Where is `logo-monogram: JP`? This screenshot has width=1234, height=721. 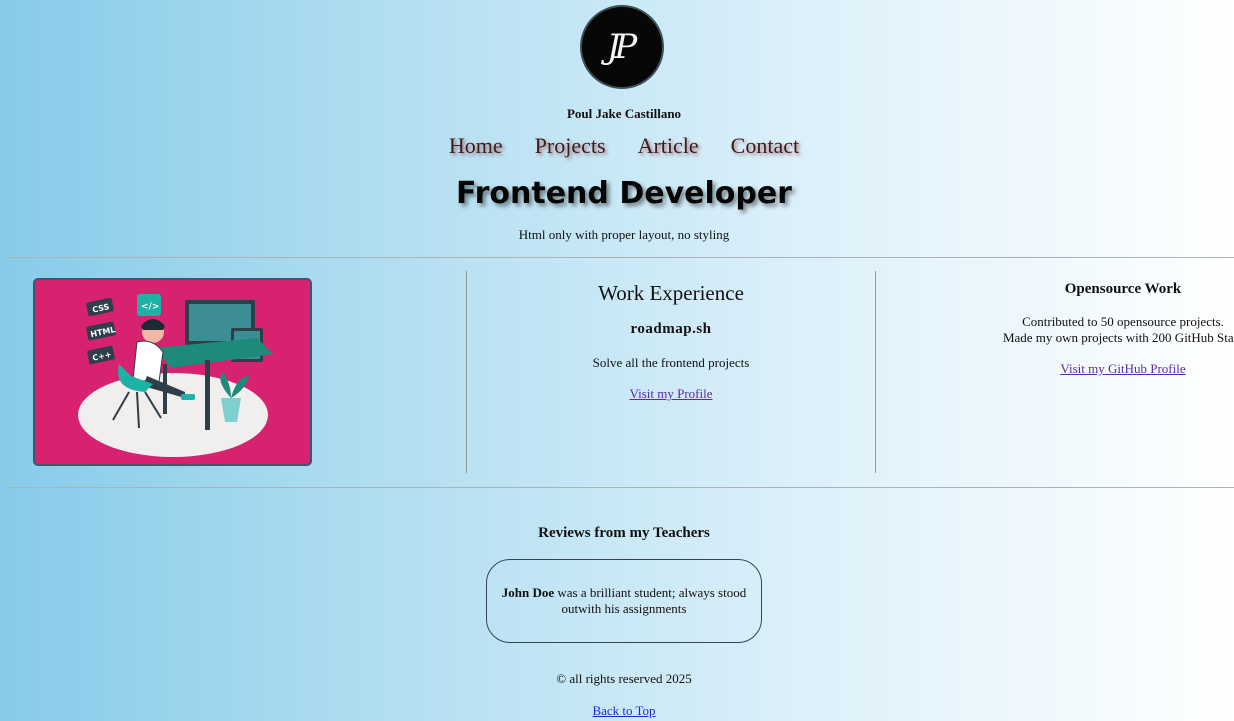 logo-monogram: JP is located at coordinates (621, 47).